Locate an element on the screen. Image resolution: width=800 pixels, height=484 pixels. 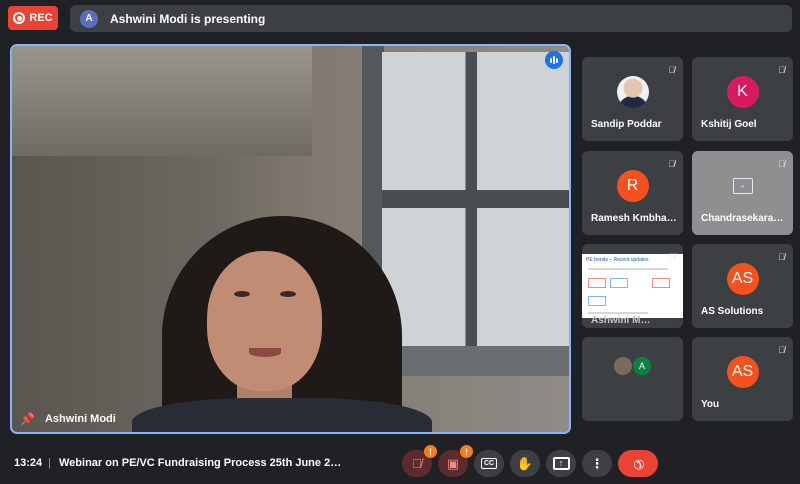
participant-name: Kshitij Goel is located at coordinates (729, 124).